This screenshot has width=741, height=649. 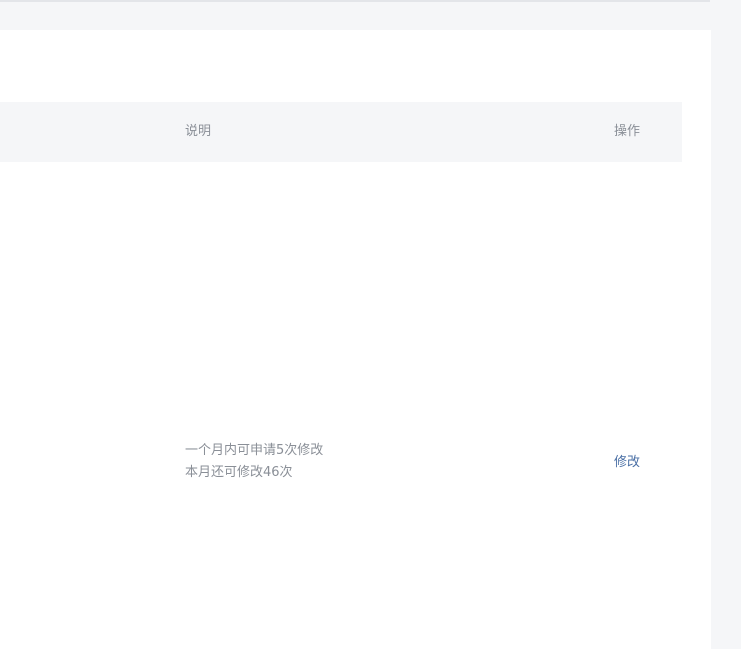 I want to click on column-header-description: 说明, so click(x=198, y=131).